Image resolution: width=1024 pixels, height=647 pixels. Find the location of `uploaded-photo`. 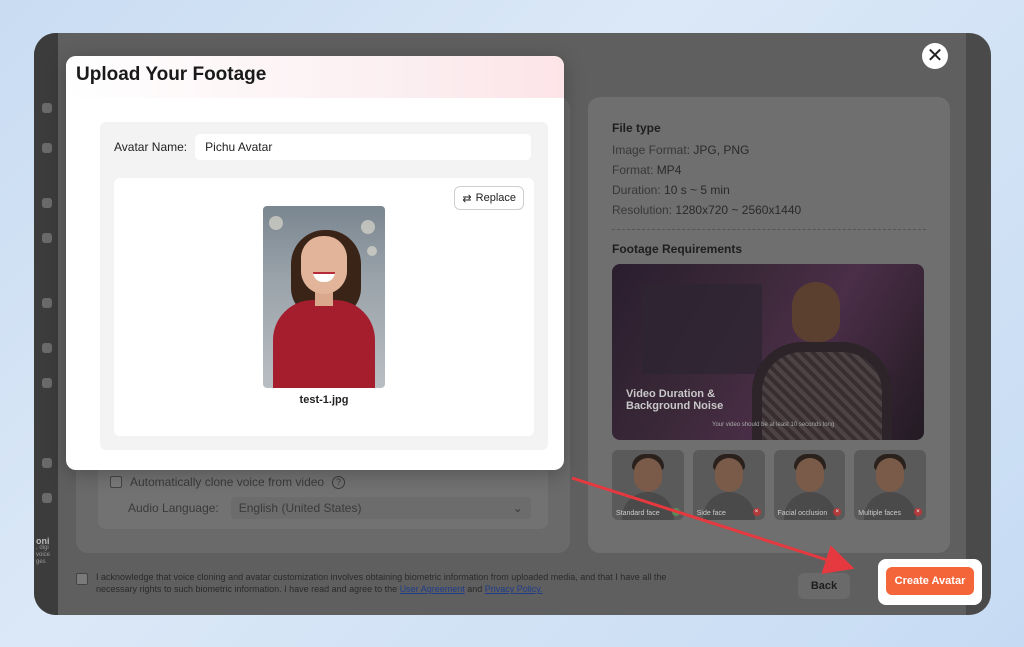

uploaded-photo is located at coordinates (324, 297).